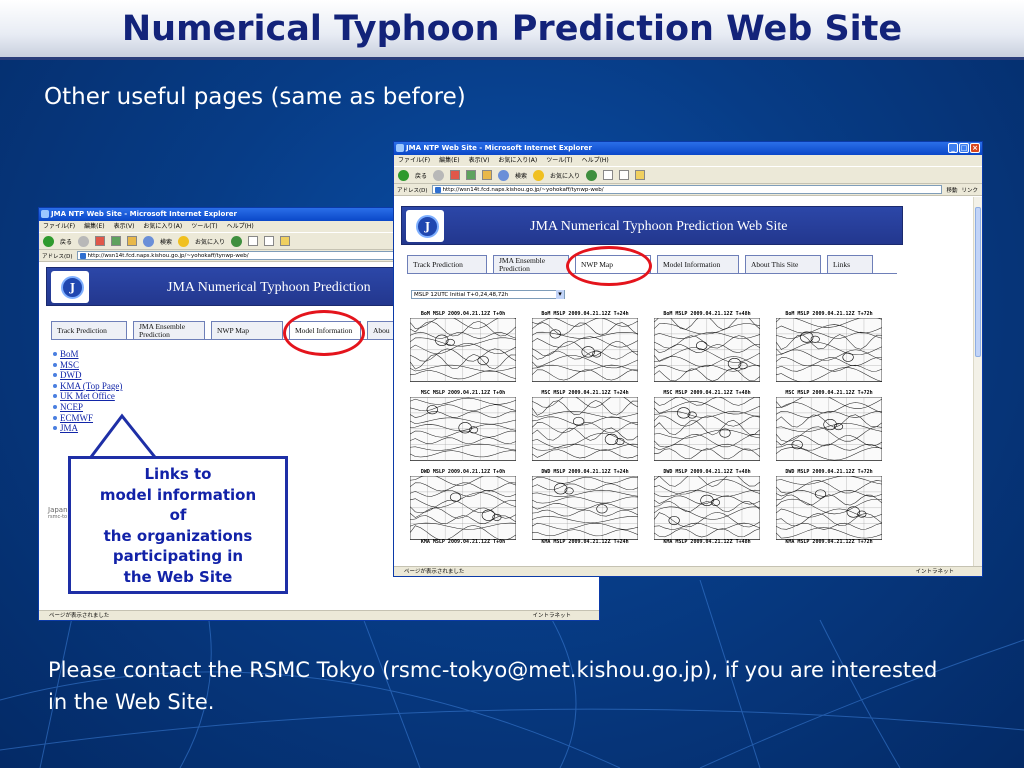  Describe the element at coordinates (698, 264) in the screenshot. I see `tab-model-information: Model Information` at that location.